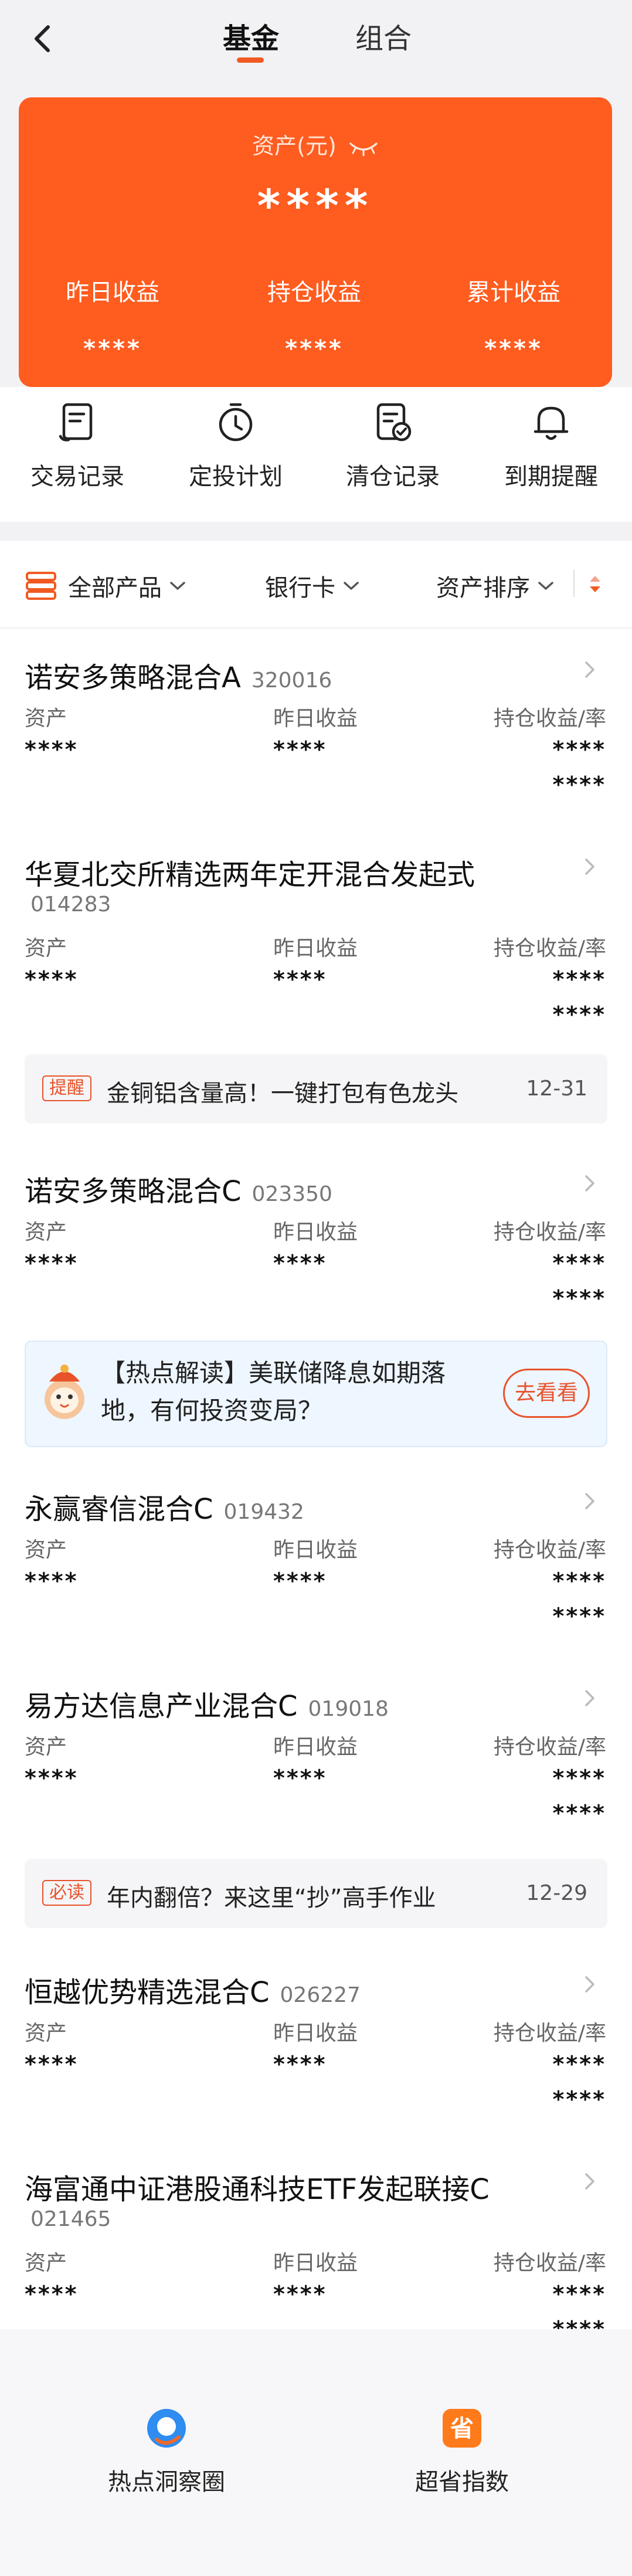 This screenshot has height=2576, width=632. Describe the element at coordinates (273, 1373) in the screenshot. I see `hot-topic-line-1: 【热点解读】美联储降息如期落` at that location.